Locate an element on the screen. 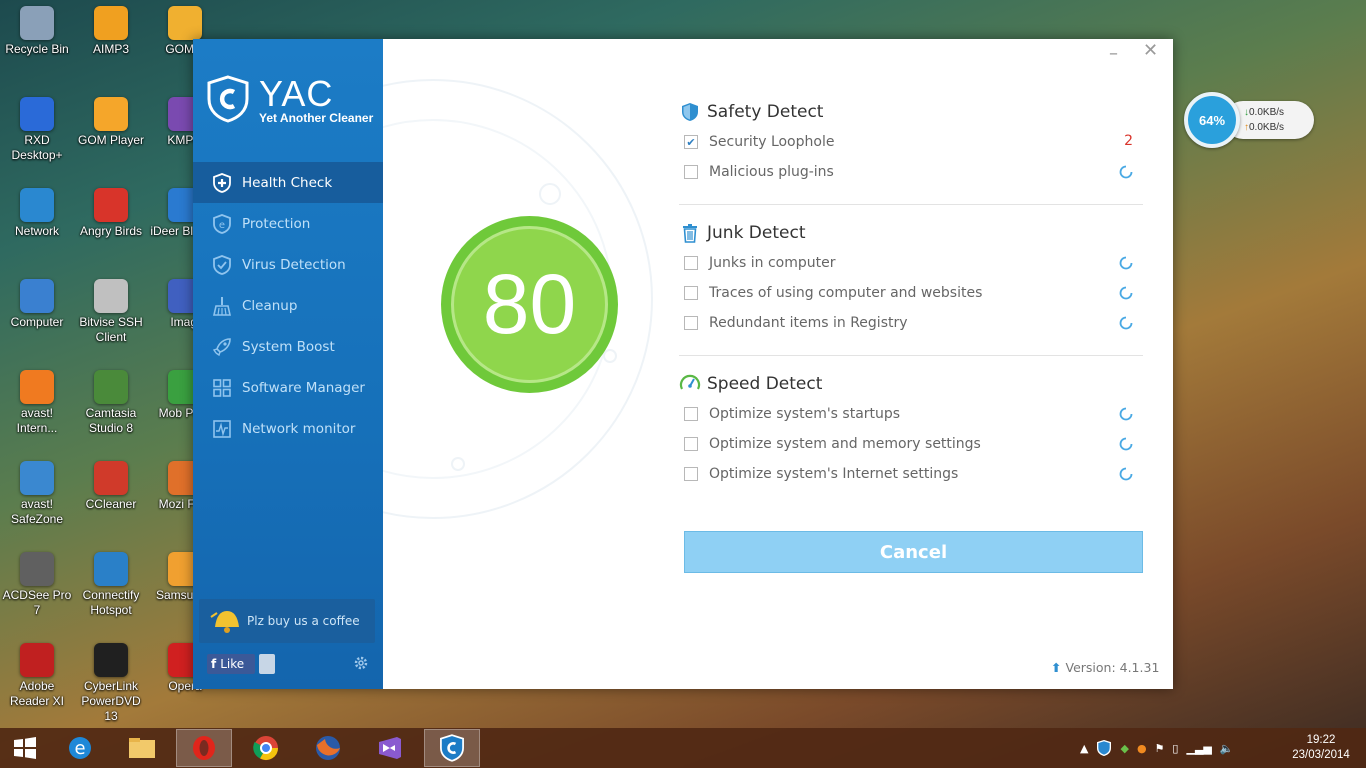 This screenshot has width=1366, height=768. sidebar-item-label: System Boost is located at coordinates (288, 346).